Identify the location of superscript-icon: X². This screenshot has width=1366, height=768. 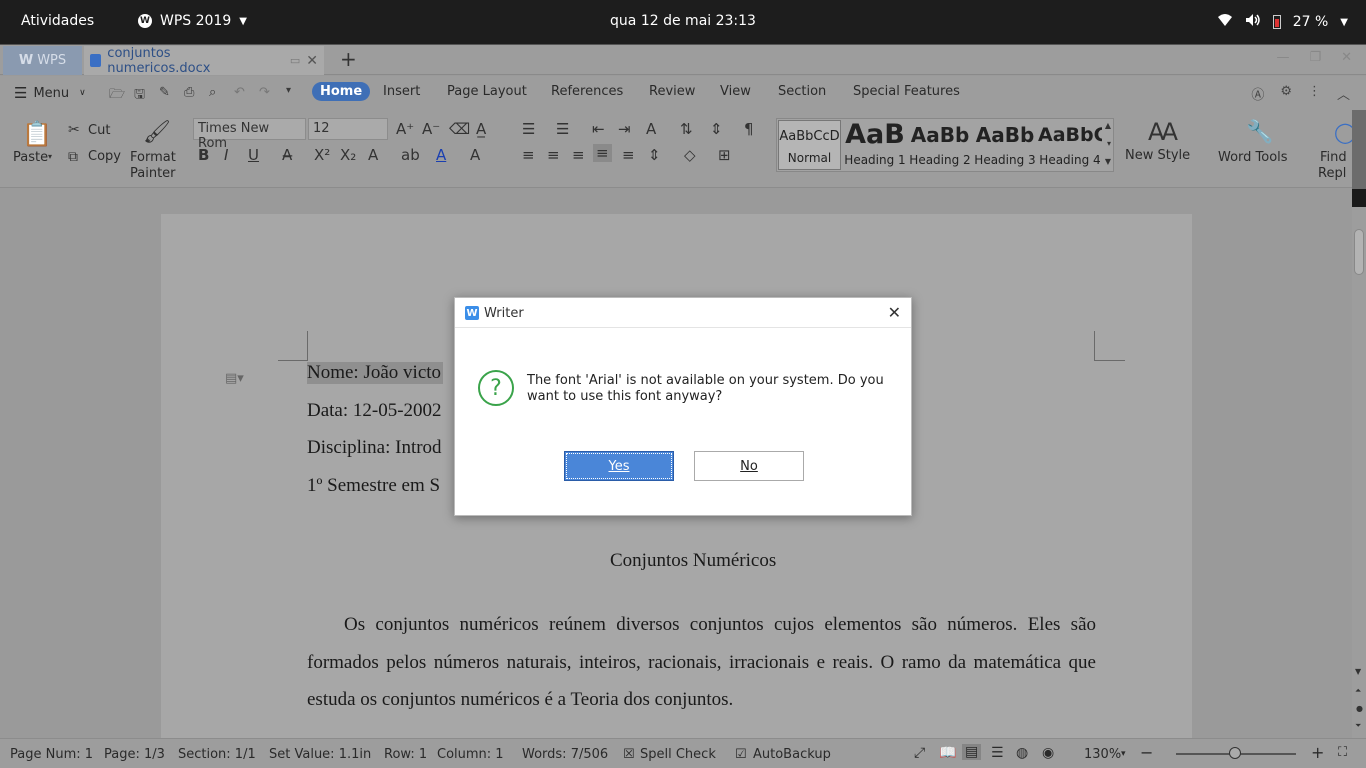
(322, 155).